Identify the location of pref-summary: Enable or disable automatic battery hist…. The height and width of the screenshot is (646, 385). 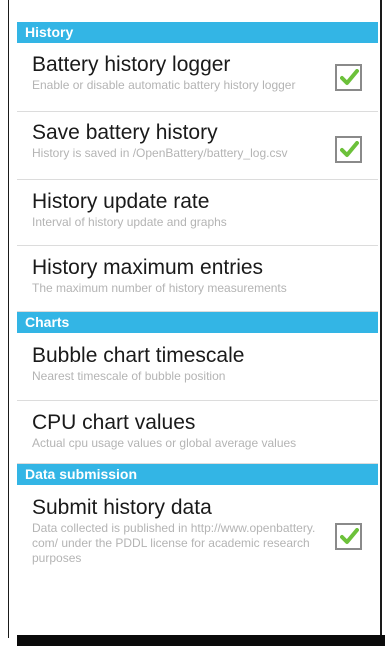
(164, 85).